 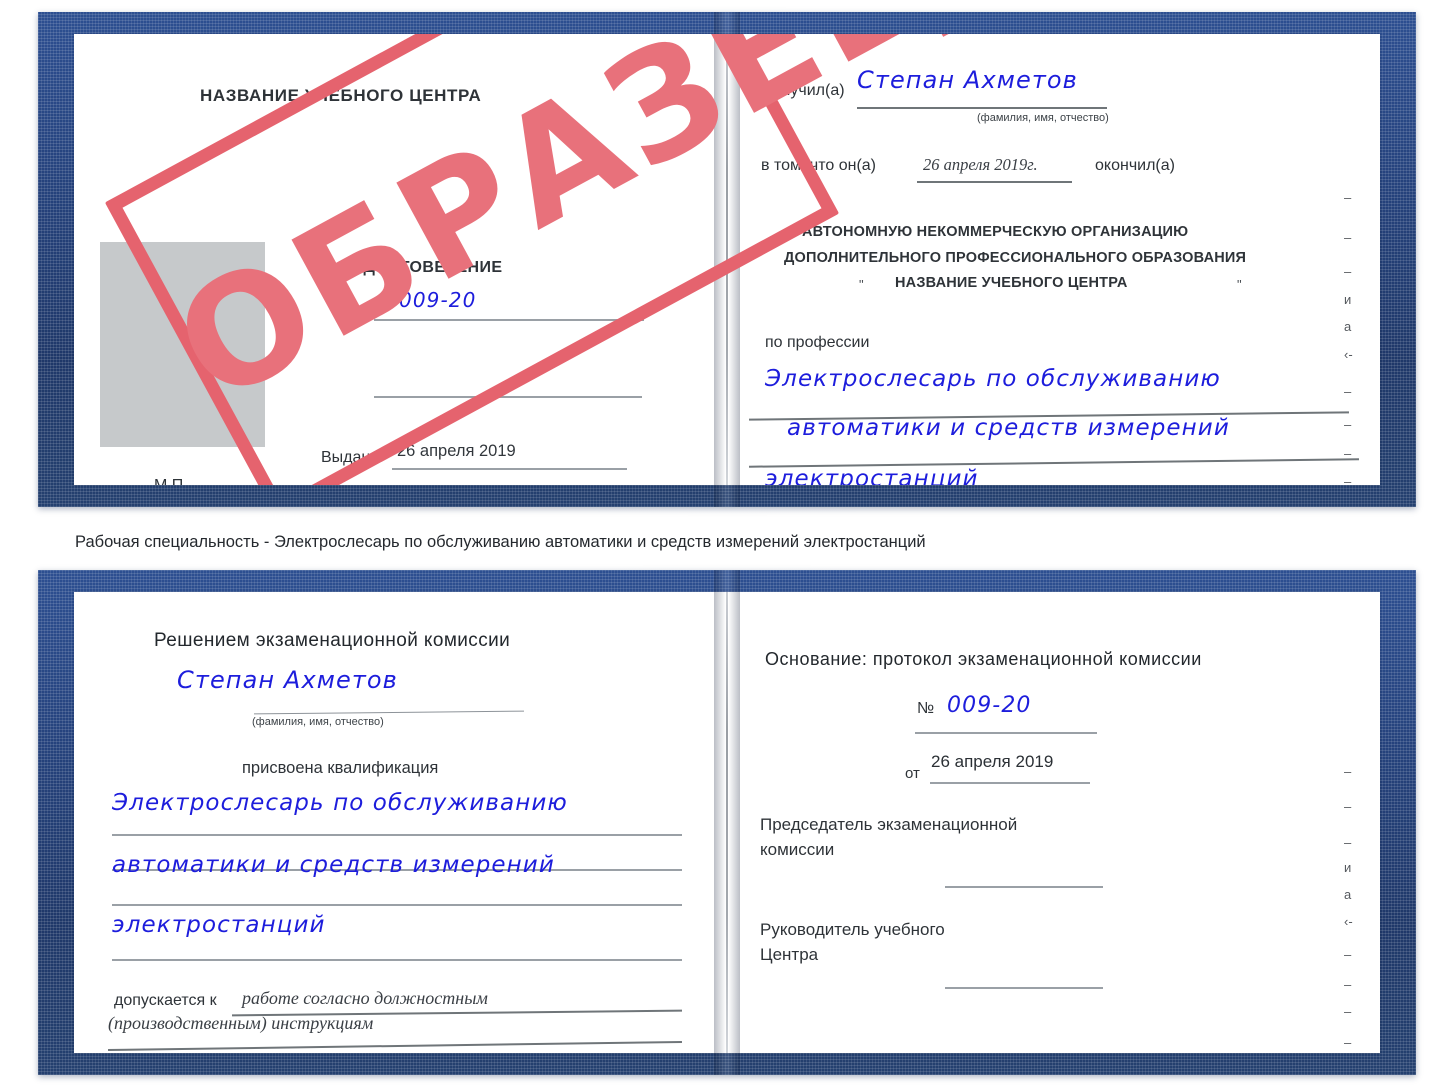 I want to click on org-quote-close: ", so click(x=1239, y=284).